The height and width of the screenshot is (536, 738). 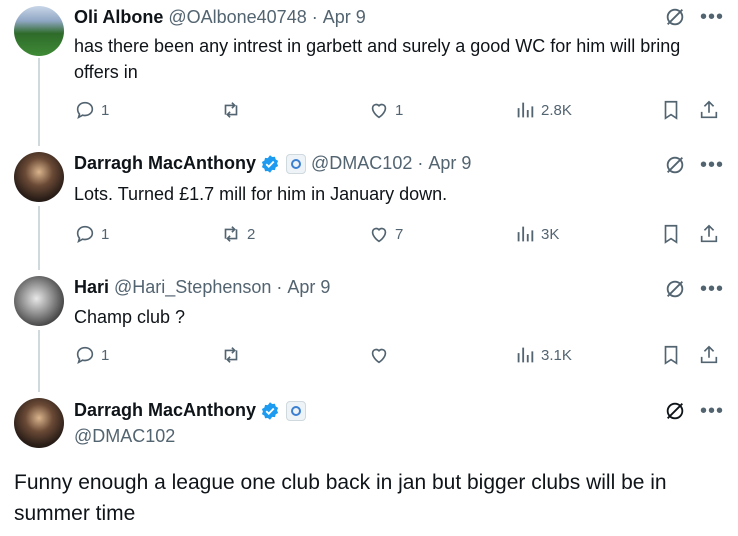 I want to click on views-button: 2.8K, so click(x=543, y=110).